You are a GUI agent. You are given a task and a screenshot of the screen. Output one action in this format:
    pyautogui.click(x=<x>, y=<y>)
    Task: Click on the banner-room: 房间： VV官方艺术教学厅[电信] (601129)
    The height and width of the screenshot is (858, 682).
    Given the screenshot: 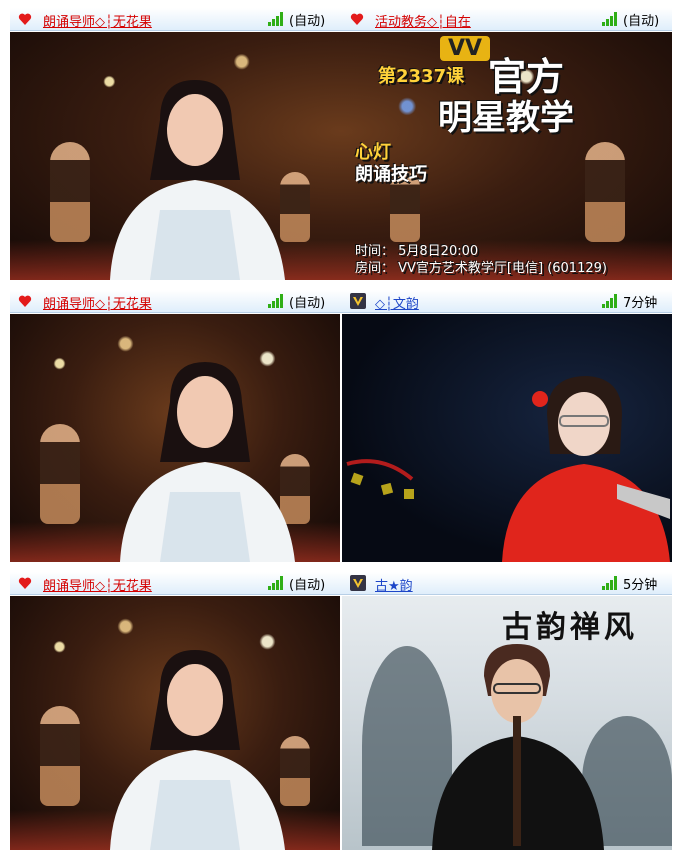 What is the action you would take?
    pyautogui.click(x=481, y=268)
    